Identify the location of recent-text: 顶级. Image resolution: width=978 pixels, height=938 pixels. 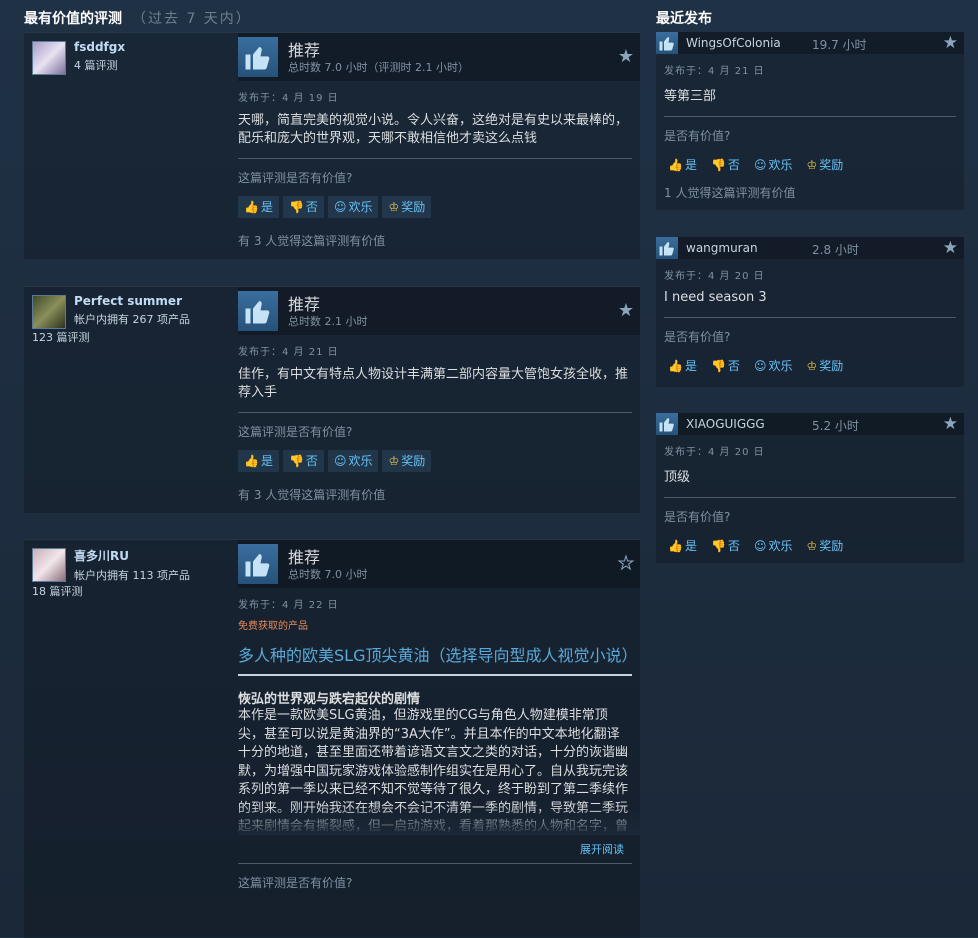
(677, 477).